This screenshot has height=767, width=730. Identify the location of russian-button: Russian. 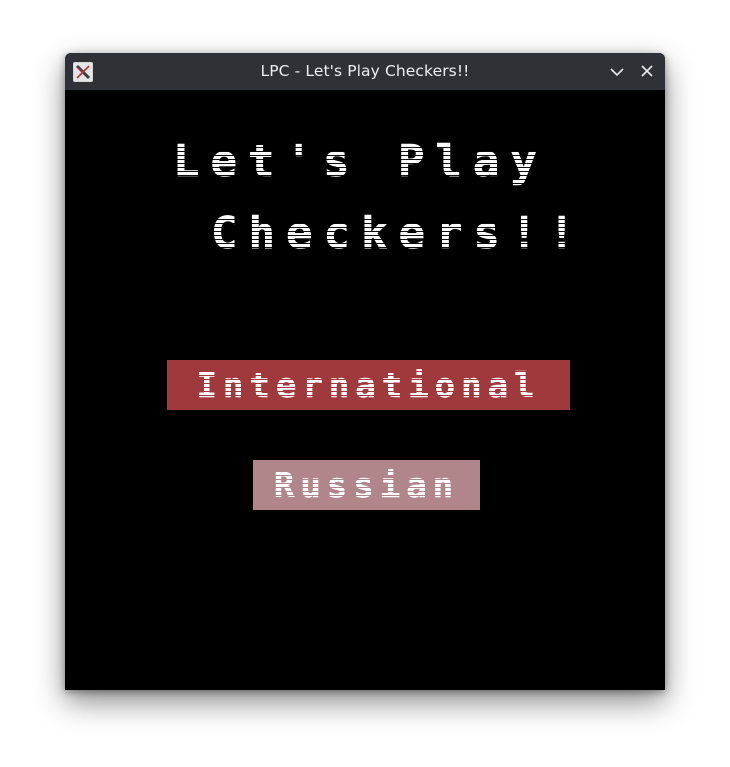
(366, 485).